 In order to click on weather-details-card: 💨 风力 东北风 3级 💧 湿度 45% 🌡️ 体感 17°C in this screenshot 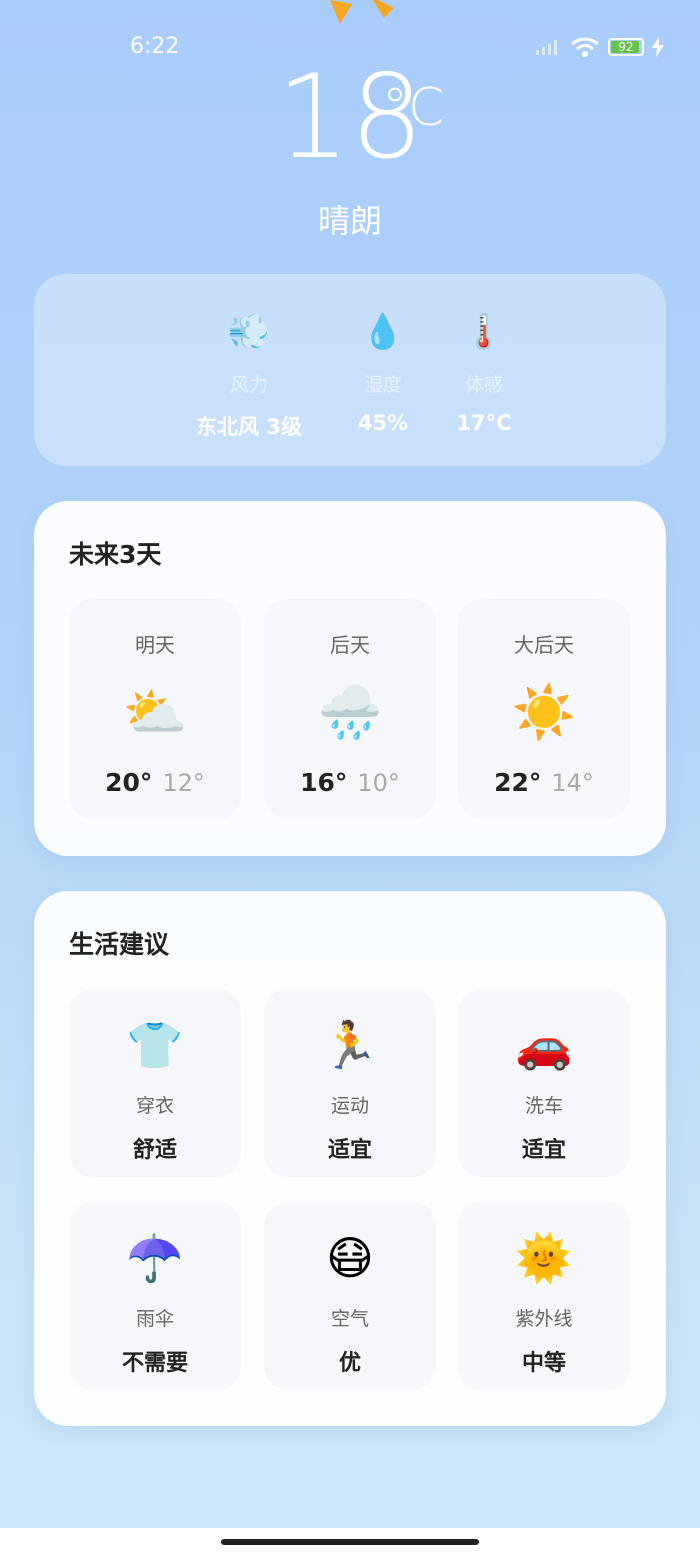, I will do `click(350, 370)`.